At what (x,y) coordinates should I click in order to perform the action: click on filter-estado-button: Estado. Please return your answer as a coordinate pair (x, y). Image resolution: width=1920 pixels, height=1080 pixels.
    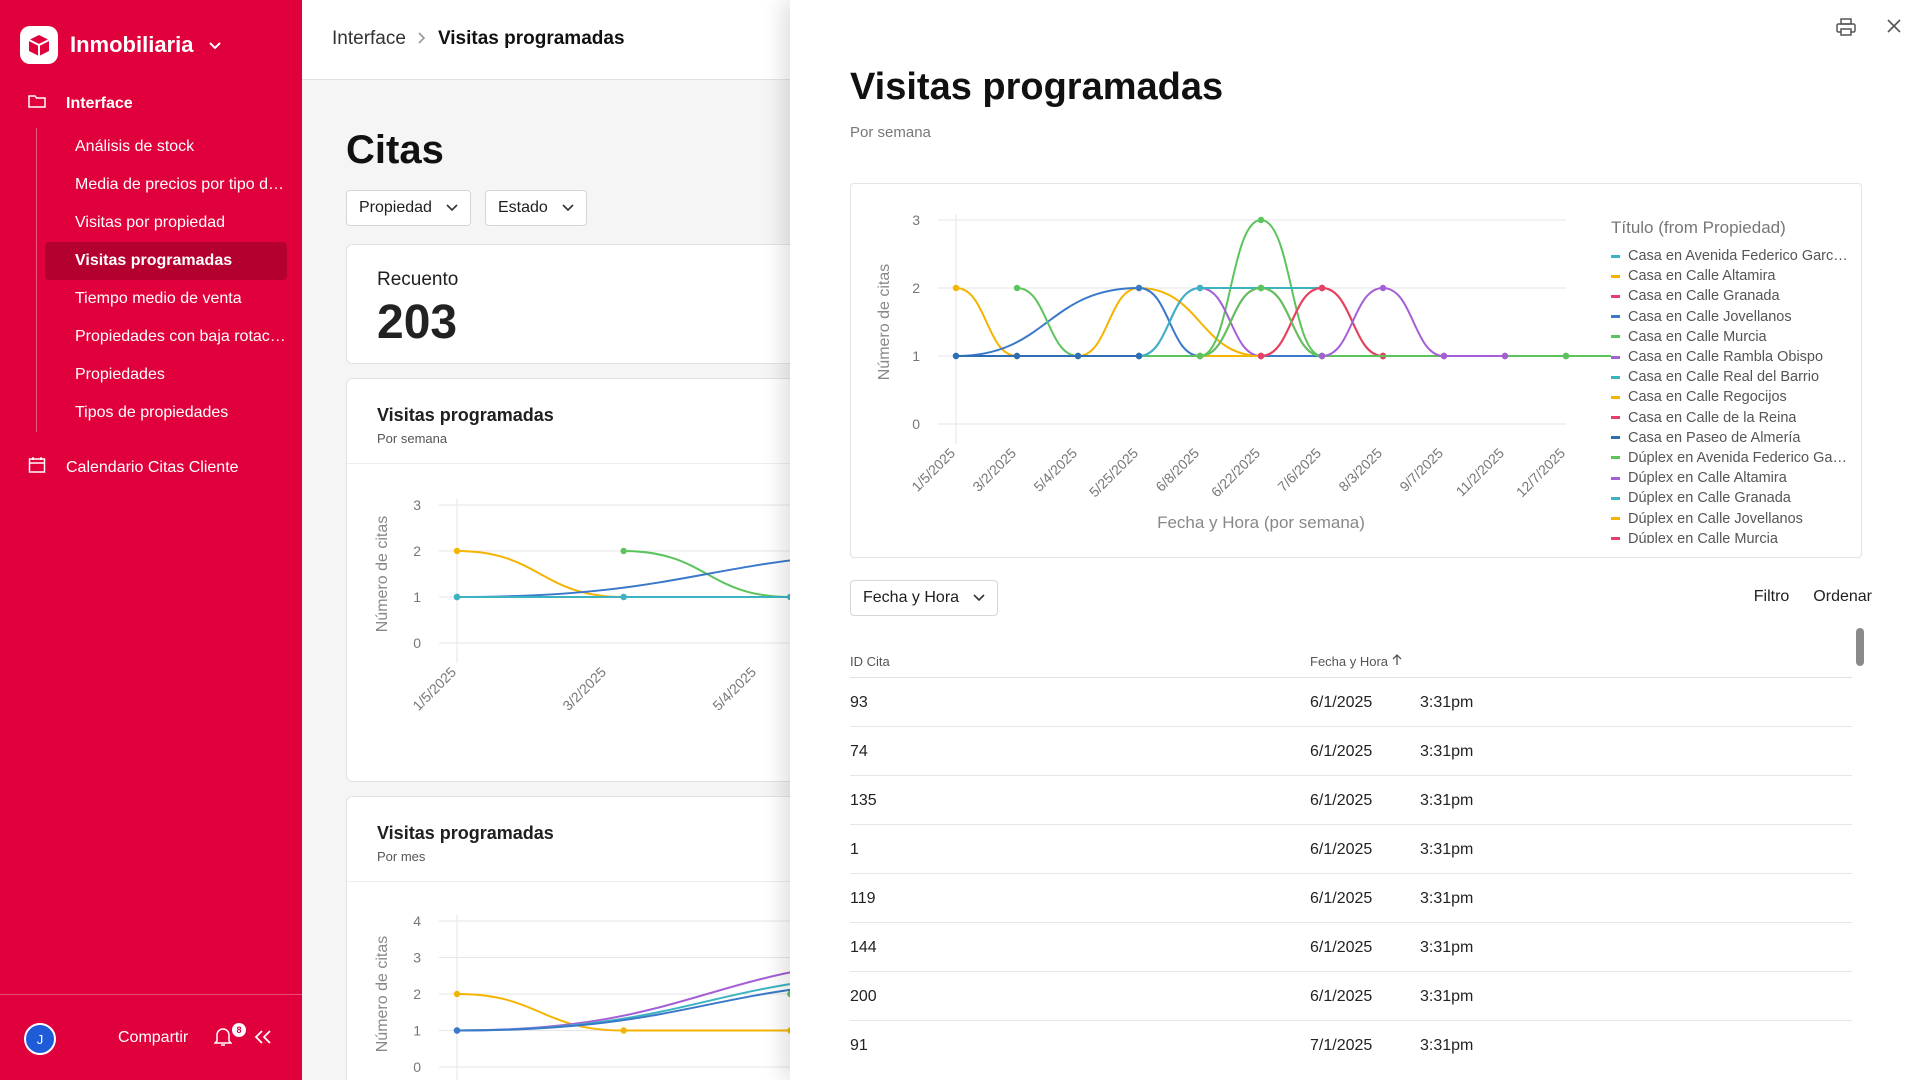
    Looking at the image, I should click on (535, 208).